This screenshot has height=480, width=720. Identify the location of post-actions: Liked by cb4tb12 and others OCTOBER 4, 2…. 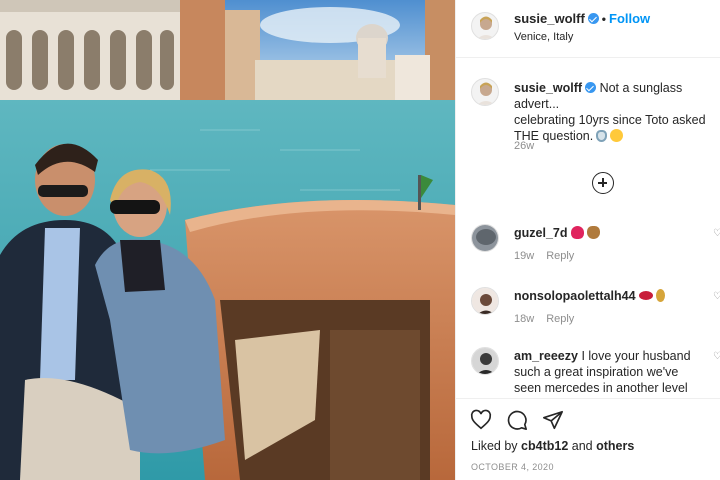
(588, 439).